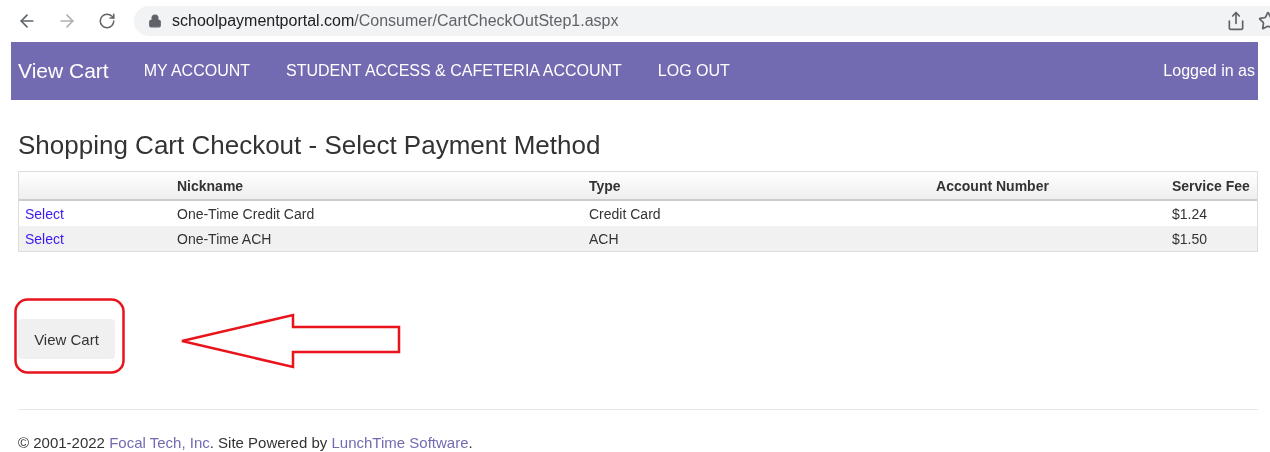  What do you see at coordinates (107, 20) in the screenshot?
I see `reload-icon` at bounding box center [107, 20].